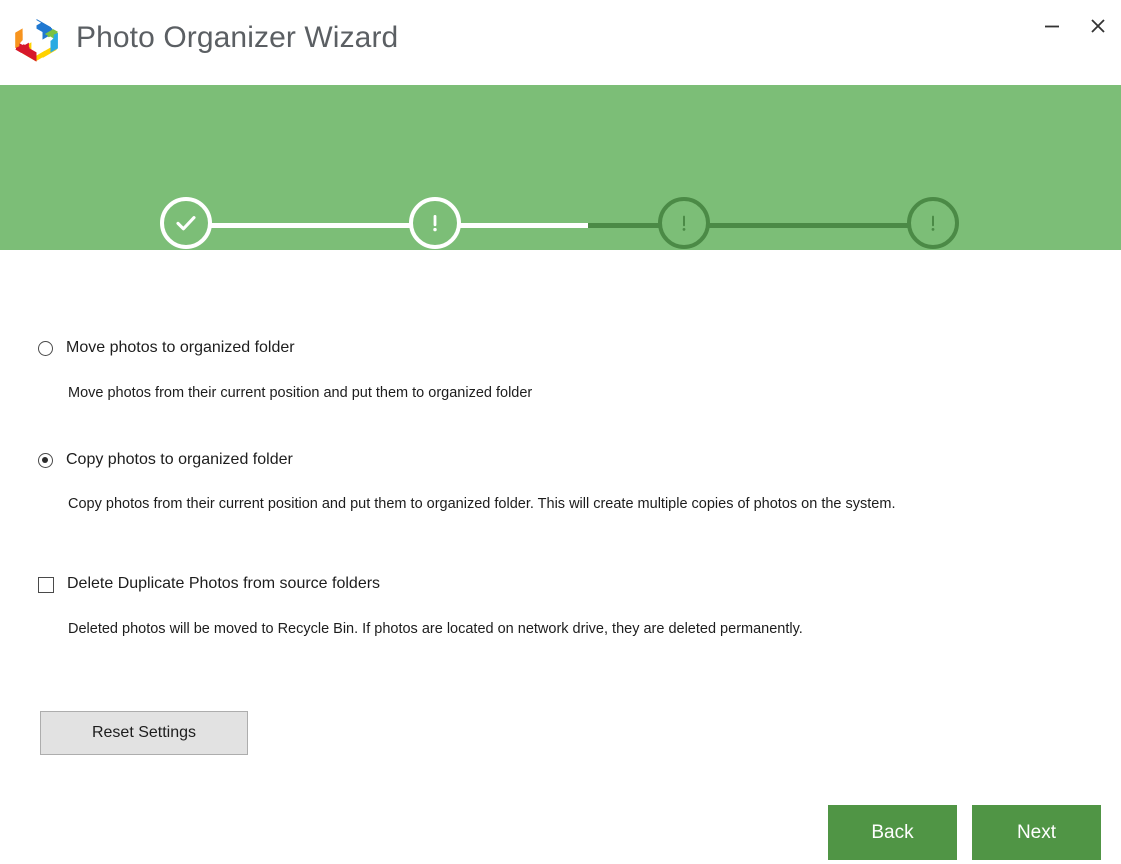 This screenshot has height=864, width=1121. I want to click on stepper-step-organize-photos: Organize Photos, so click(933, 223).